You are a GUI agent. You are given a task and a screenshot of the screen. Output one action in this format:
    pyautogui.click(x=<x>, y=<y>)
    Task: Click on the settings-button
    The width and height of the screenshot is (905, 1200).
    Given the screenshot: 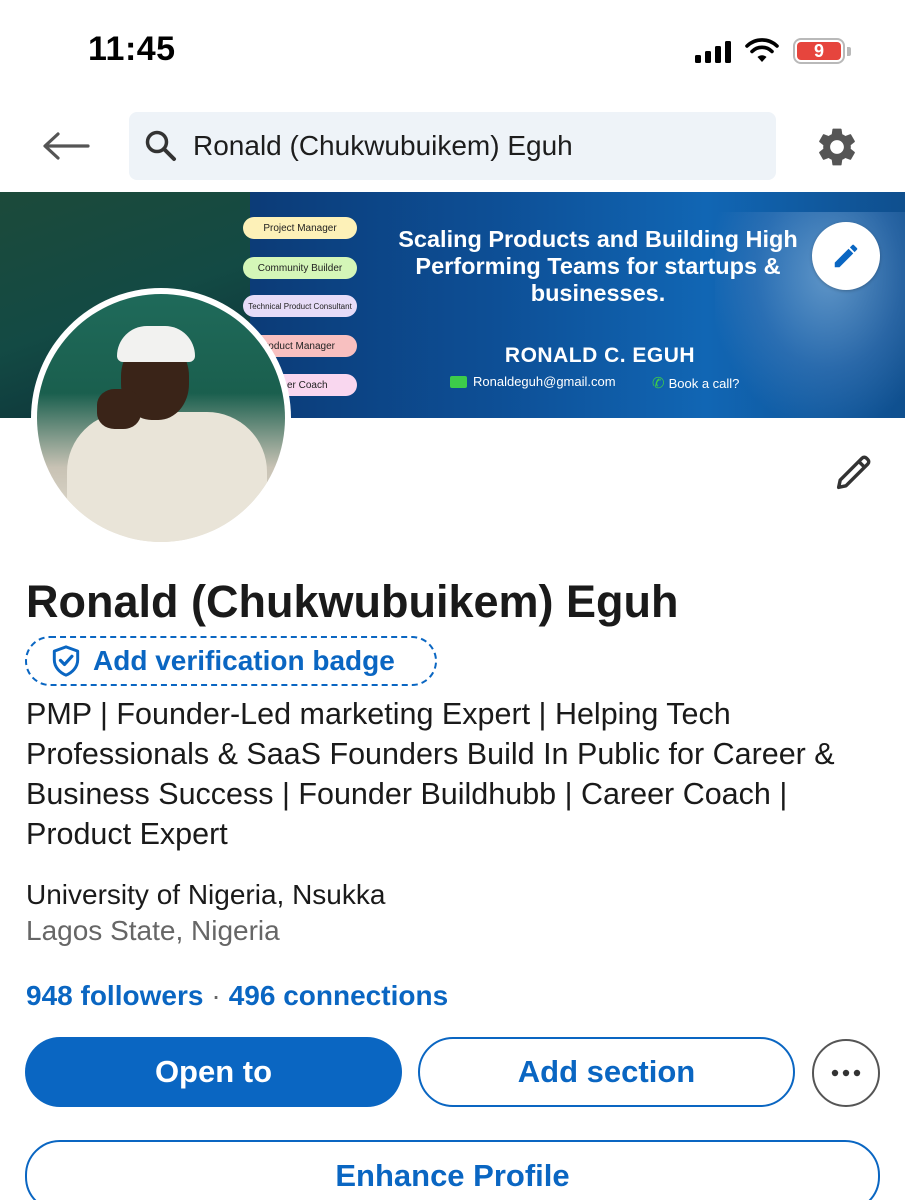 What is the action you would take?
    pyautogui.click(x=837, y=147)
    